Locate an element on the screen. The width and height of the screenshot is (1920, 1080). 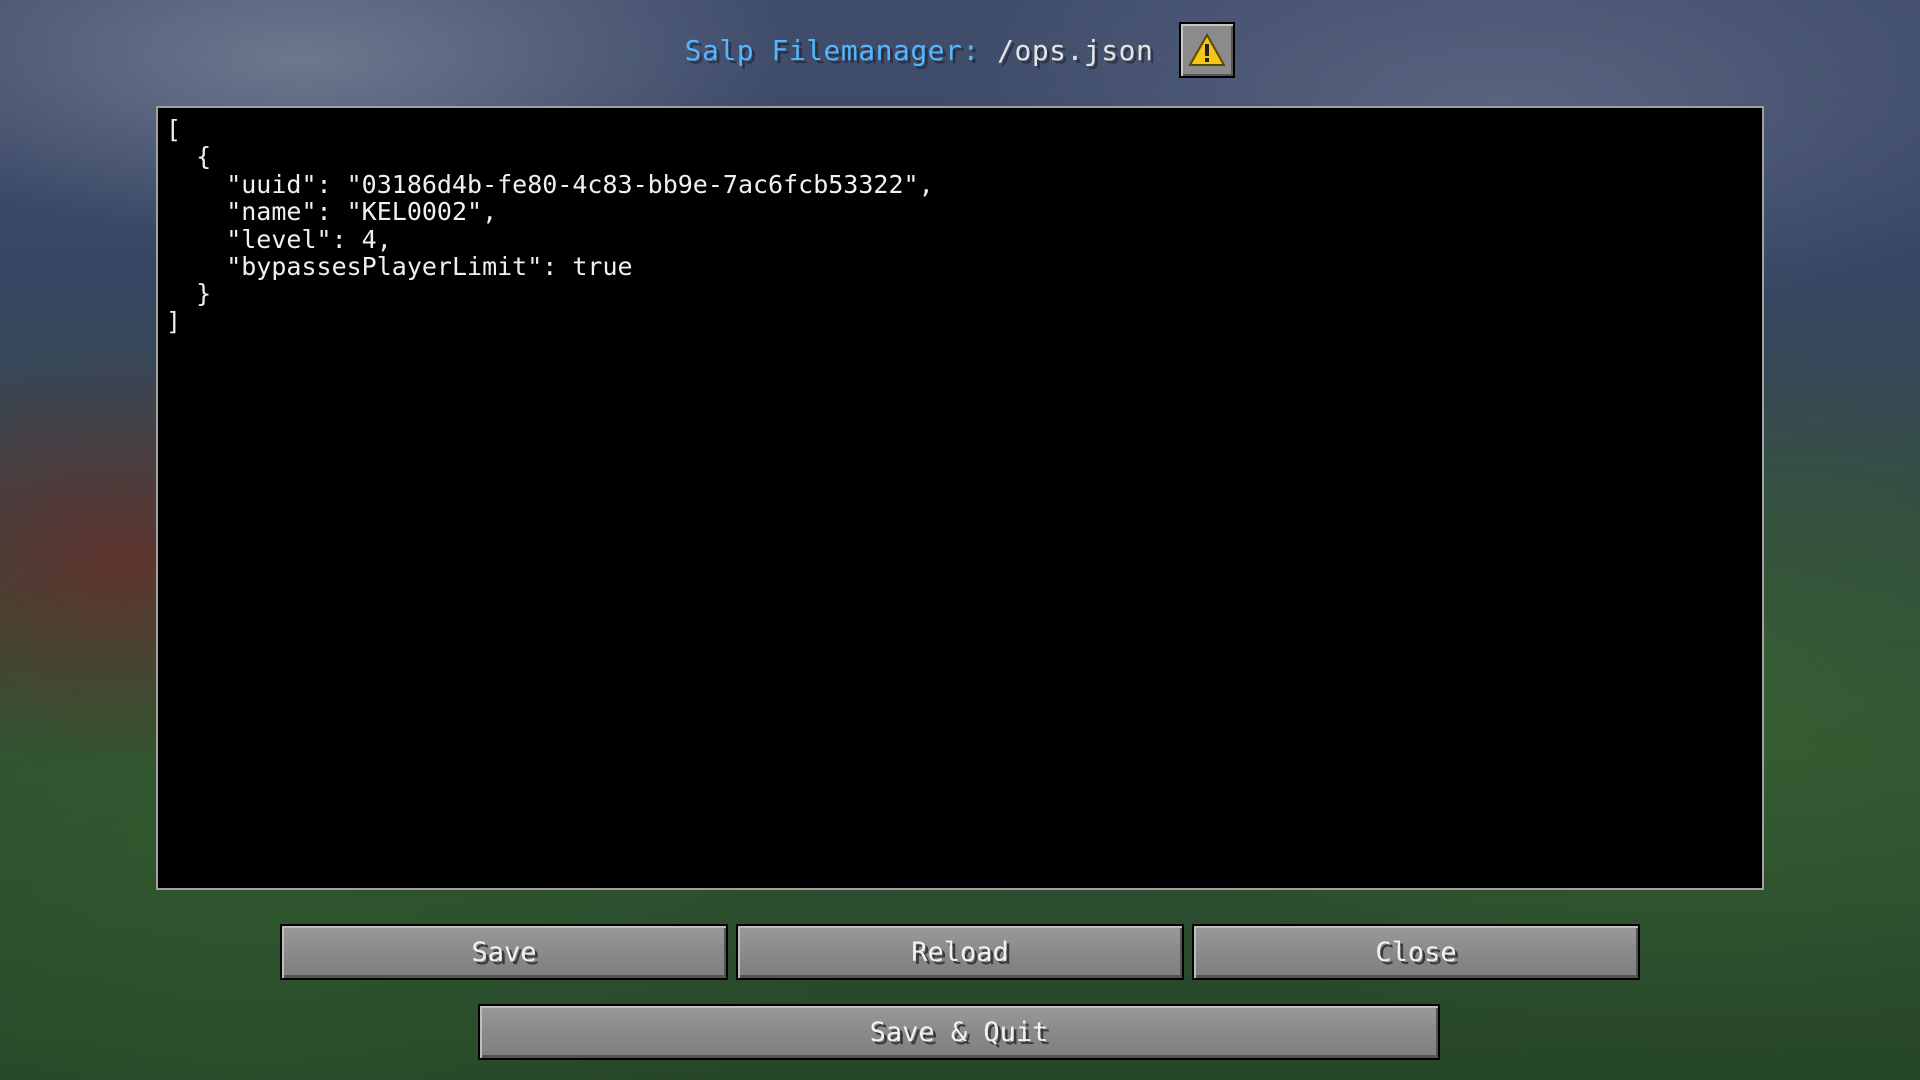
save-and-quit-button: Save & Quit is located at coordinates (959, 1032).